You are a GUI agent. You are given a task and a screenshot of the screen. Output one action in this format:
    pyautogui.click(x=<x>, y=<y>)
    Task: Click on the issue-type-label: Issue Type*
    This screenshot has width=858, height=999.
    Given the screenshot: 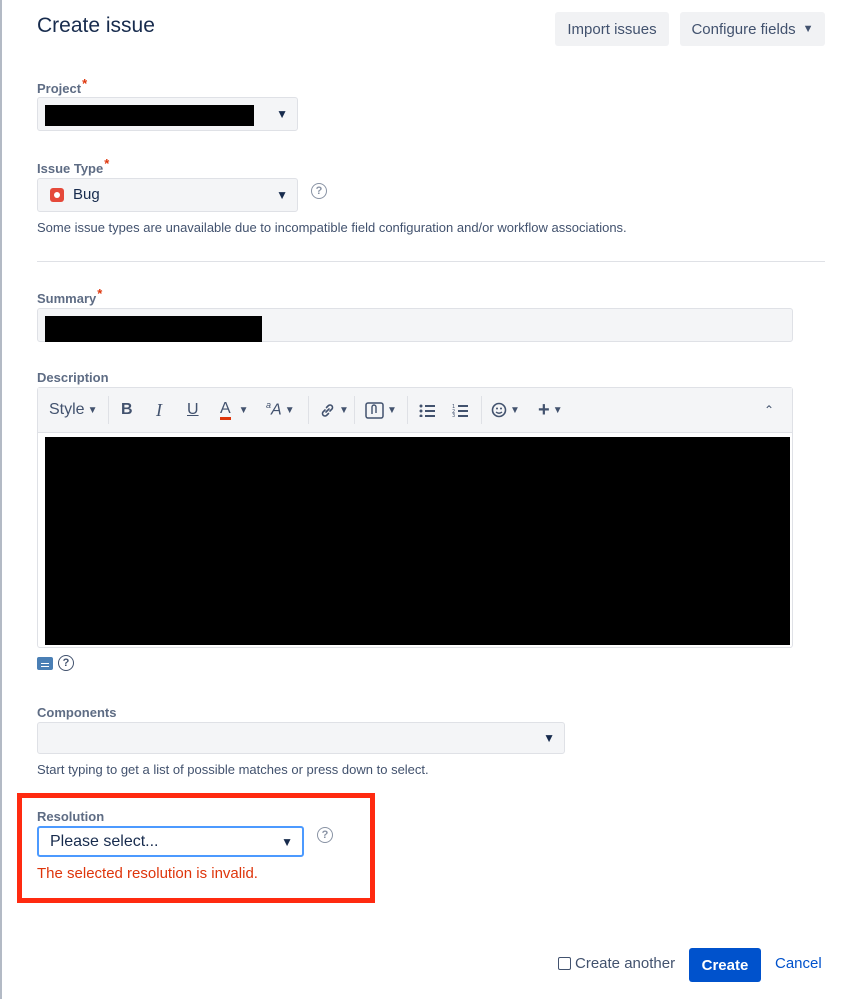 What is the action you would take?
    pyautogui.click(x=73, y=166)
    